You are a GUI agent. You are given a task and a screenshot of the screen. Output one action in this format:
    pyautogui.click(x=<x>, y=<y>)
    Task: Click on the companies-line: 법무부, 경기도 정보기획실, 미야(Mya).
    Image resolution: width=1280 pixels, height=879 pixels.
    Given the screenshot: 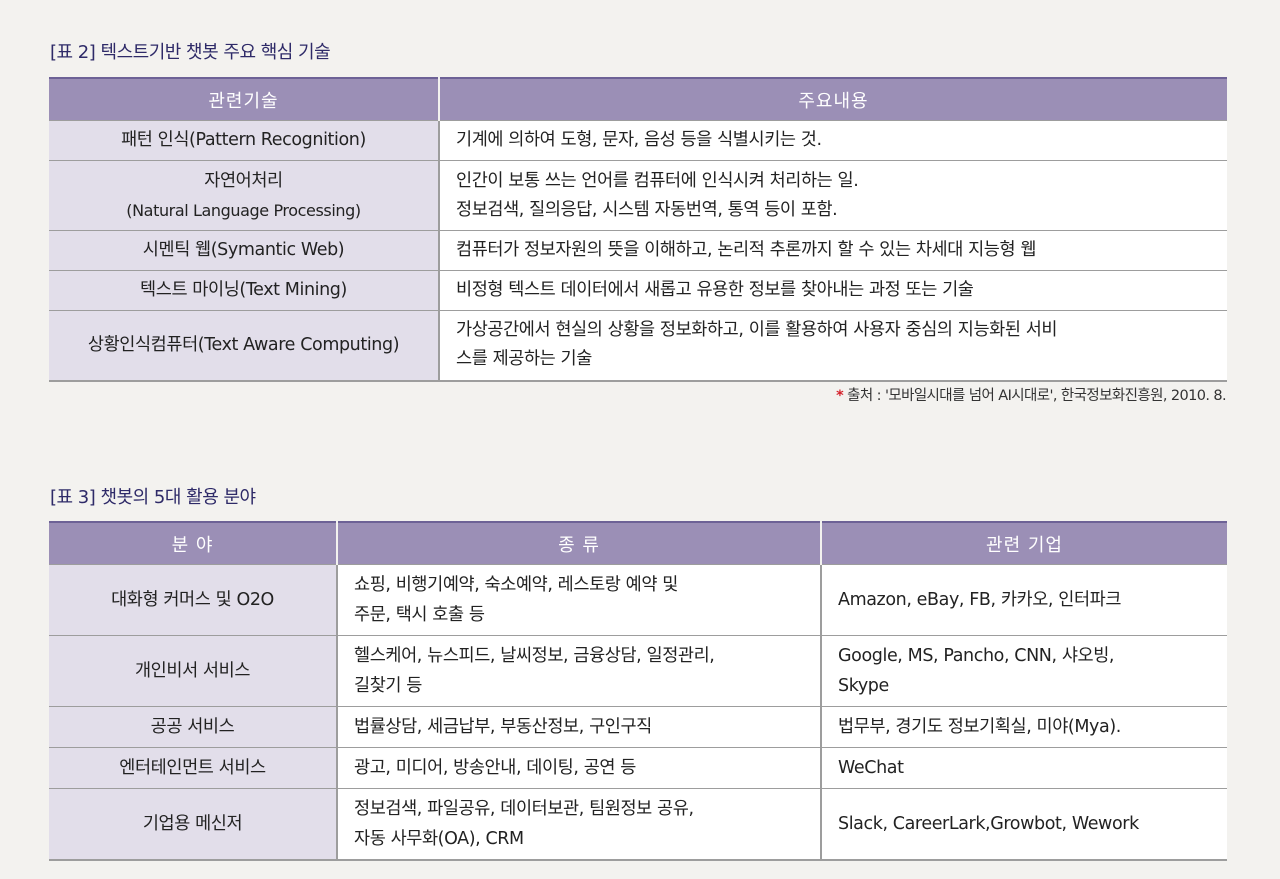 What is the action you would take?
    pyautogui.click(x=979, y=727)
    